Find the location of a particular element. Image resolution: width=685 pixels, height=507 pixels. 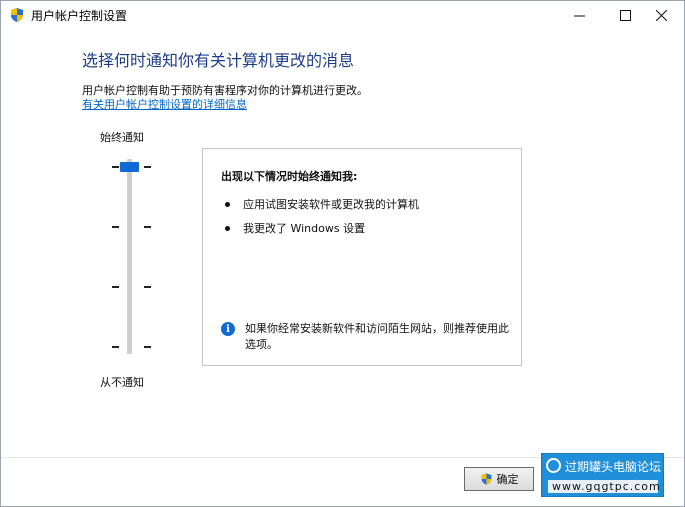

ok-button-label: 确定 is located at coordinates (507, 479).